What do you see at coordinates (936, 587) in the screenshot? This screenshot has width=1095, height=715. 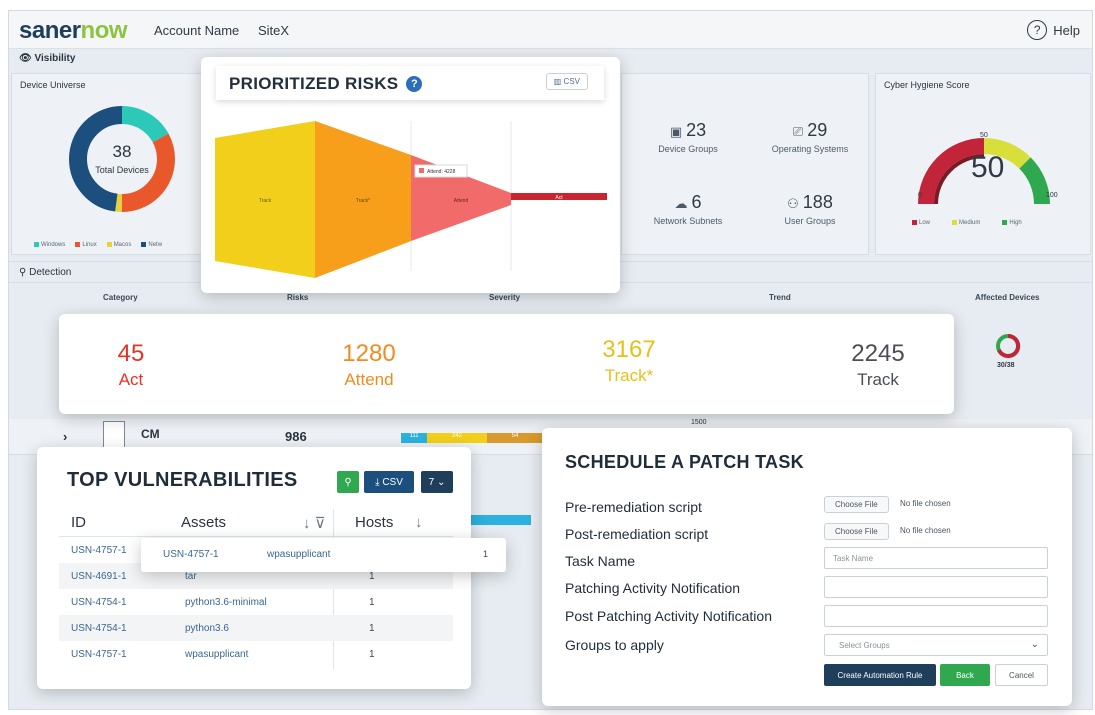 I see `patching-notification-input` at bounding box center [936, 587].